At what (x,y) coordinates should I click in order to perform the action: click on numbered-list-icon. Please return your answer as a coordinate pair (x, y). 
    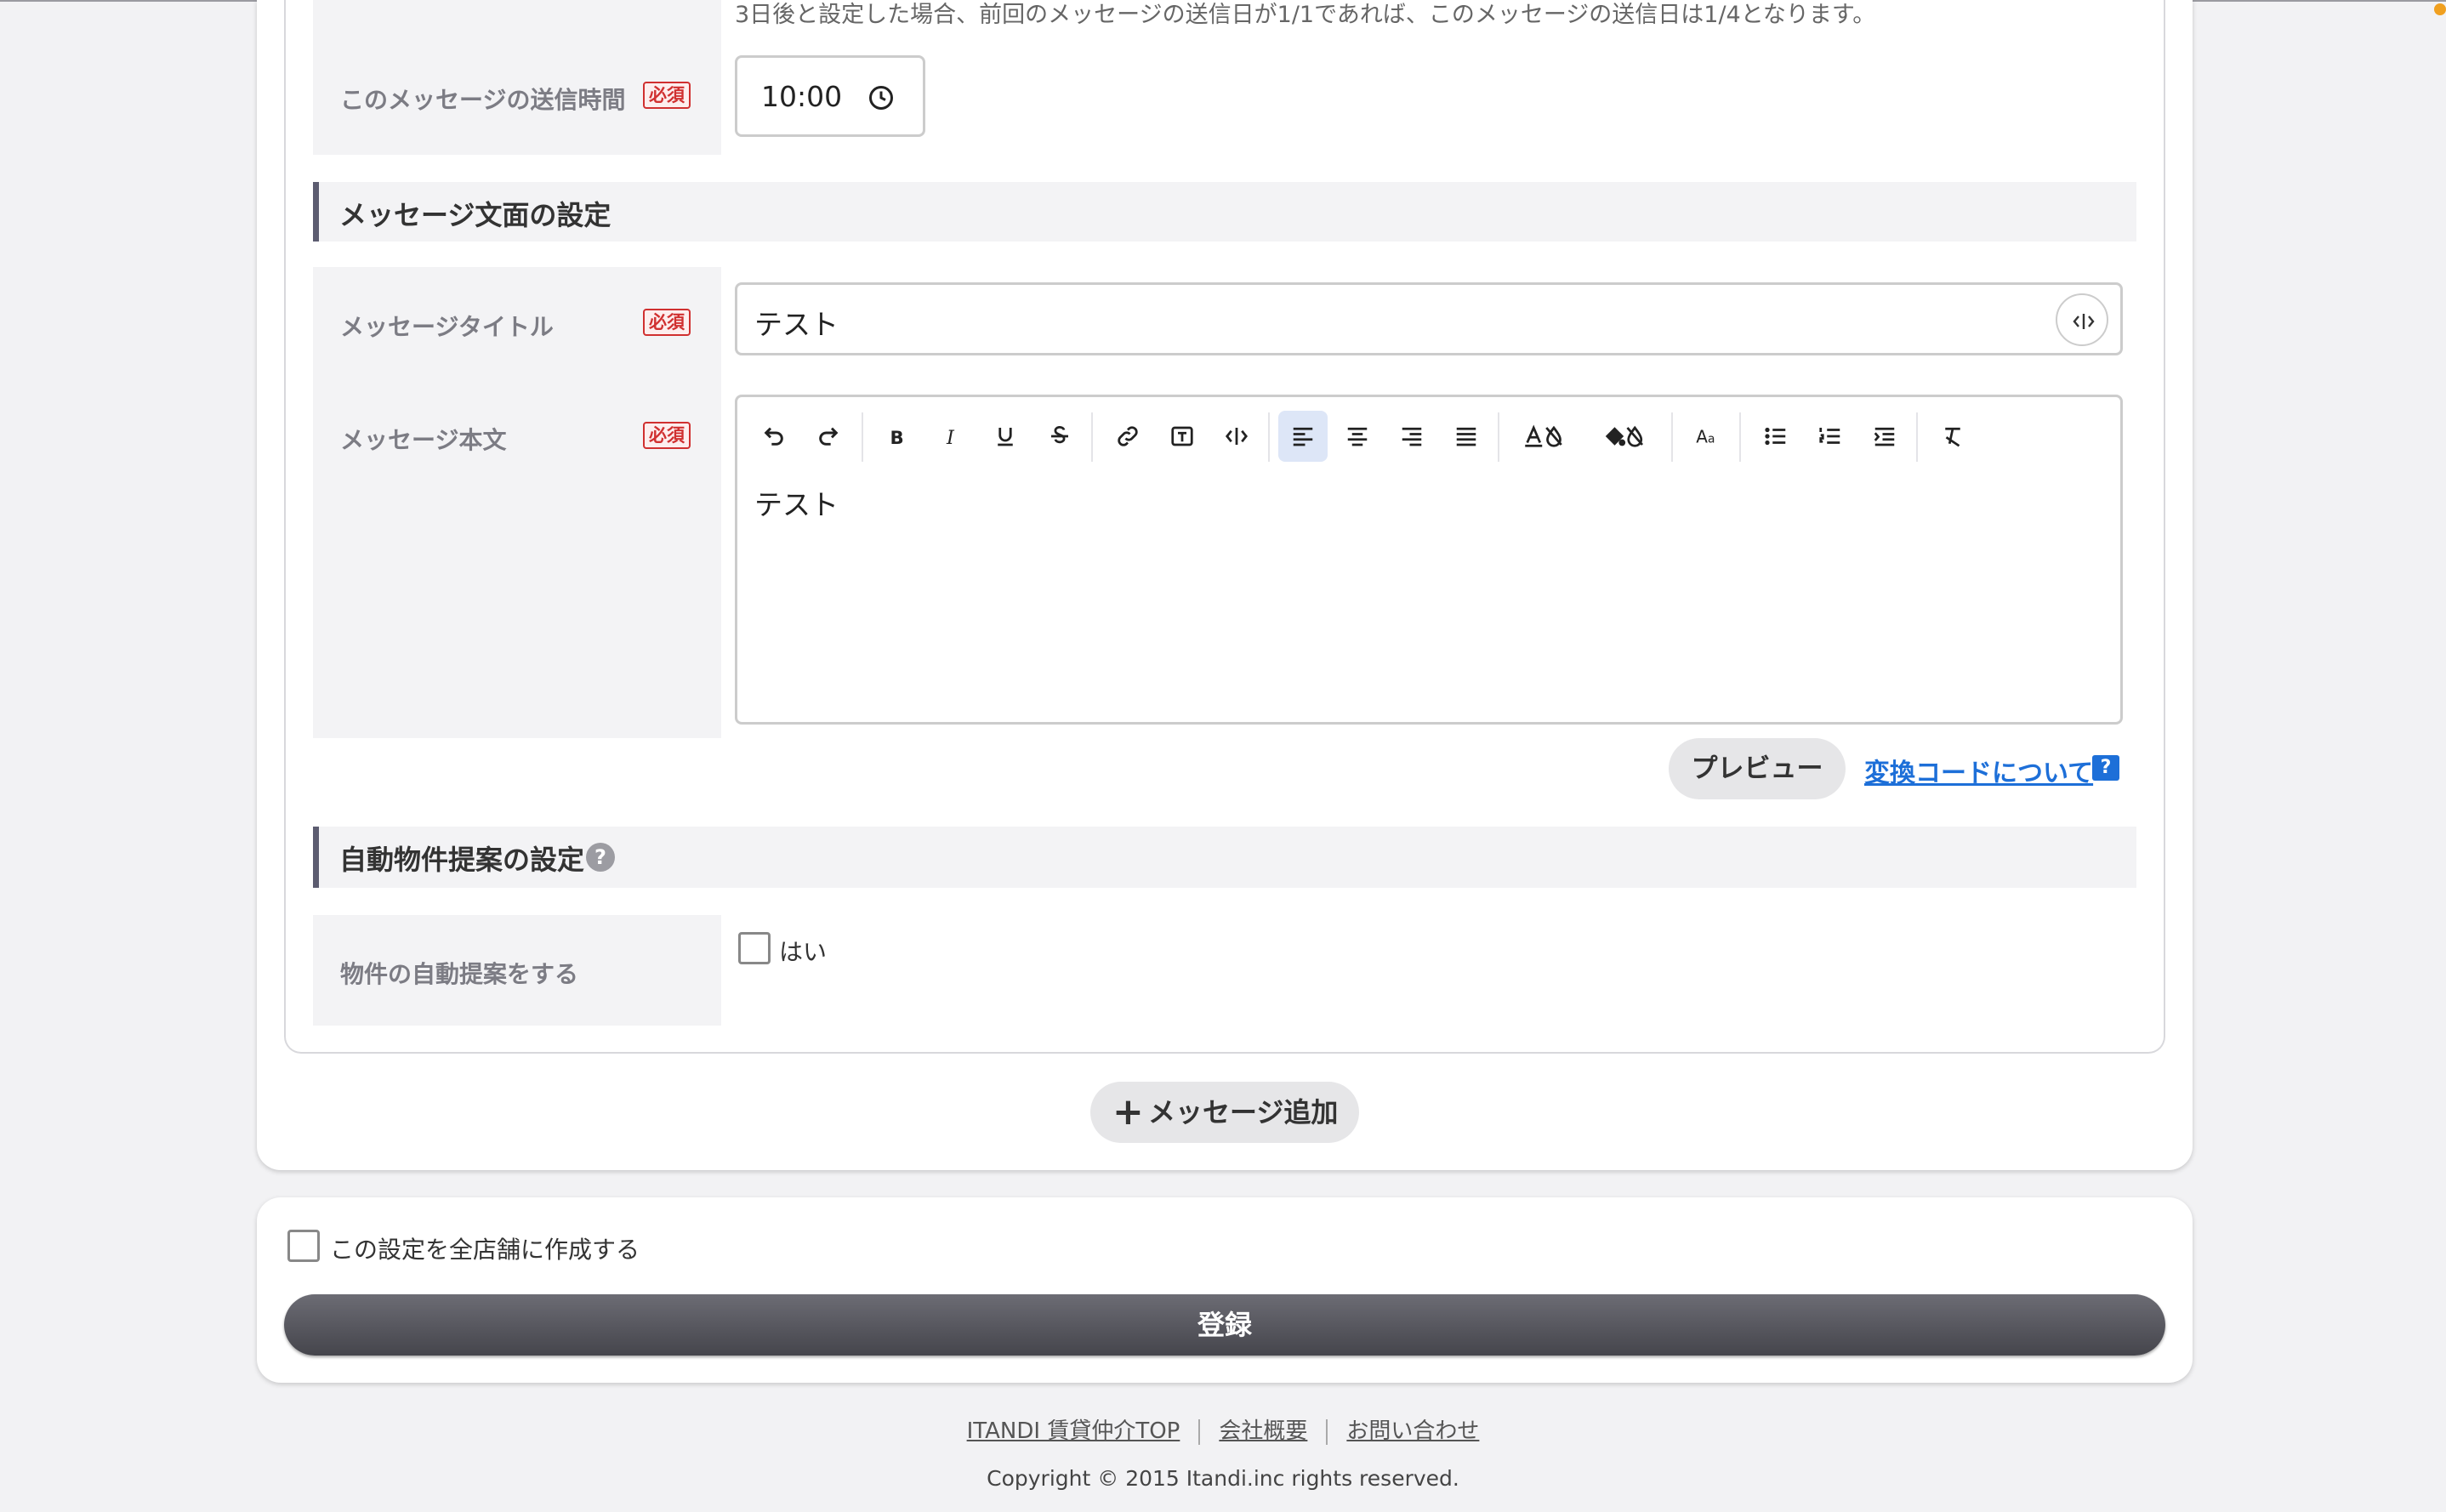
    Looking at the image, I should click on (1830, 436).